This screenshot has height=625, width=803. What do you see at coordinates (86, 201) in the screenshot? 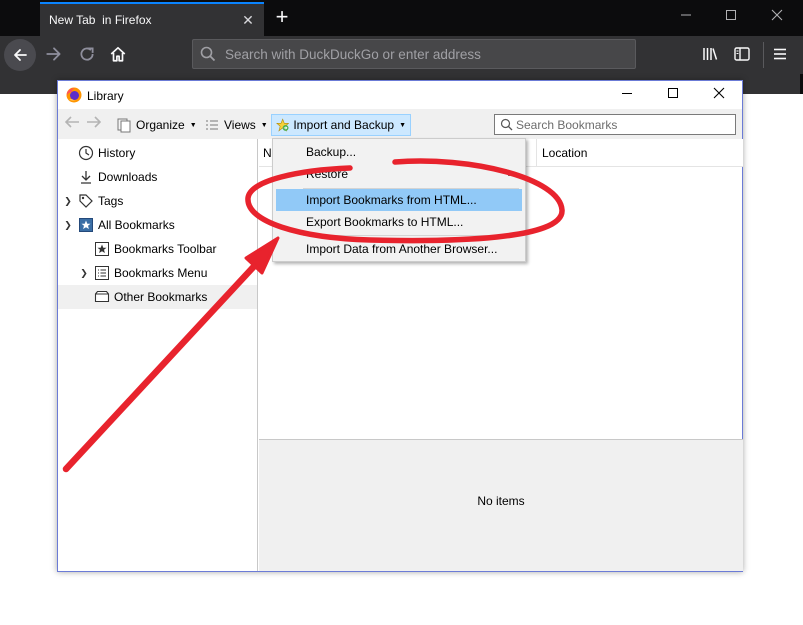
I see `tag-icon` at bounding box center [86, 201].